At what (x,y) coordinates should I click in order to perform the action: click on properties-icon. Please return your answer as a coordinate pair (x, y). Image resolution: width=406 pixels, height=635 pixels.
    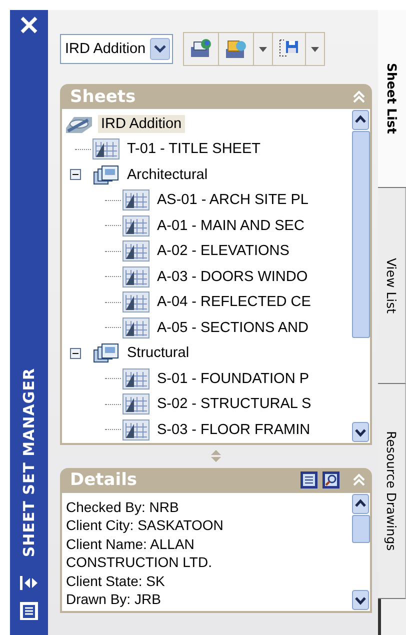
    Looking at the image, I should click on (29, 611).